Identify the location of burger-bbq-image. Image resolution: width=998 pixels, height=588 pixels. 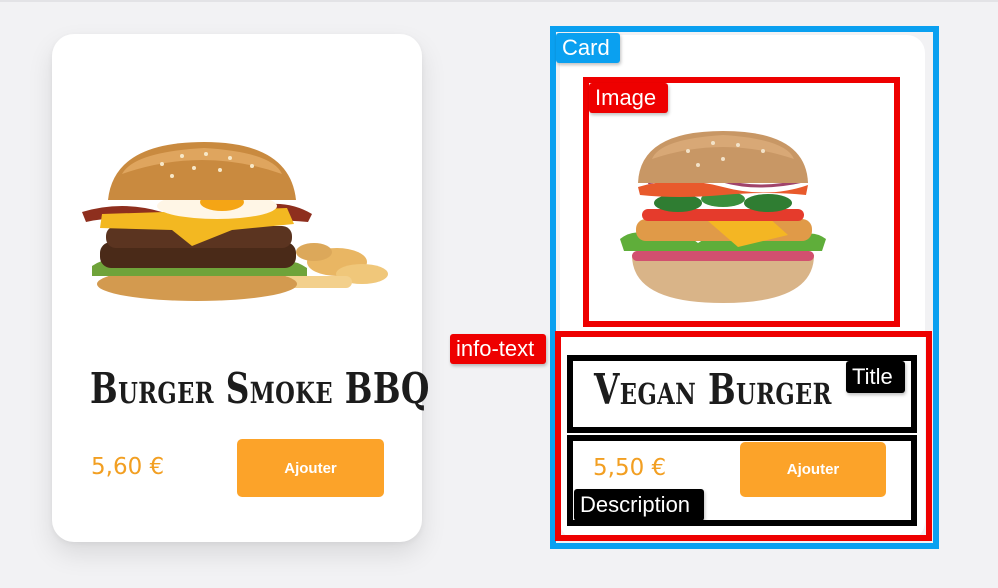
(235, 221).